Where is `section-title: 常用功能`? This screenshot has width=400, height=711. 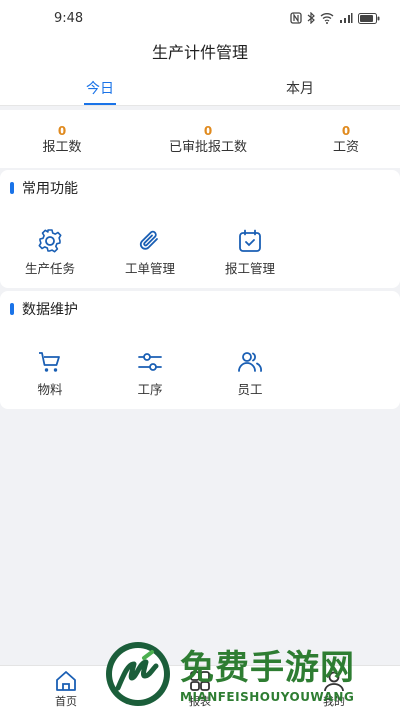 section-title: 常用功能 is located at coordinates (50, 189).